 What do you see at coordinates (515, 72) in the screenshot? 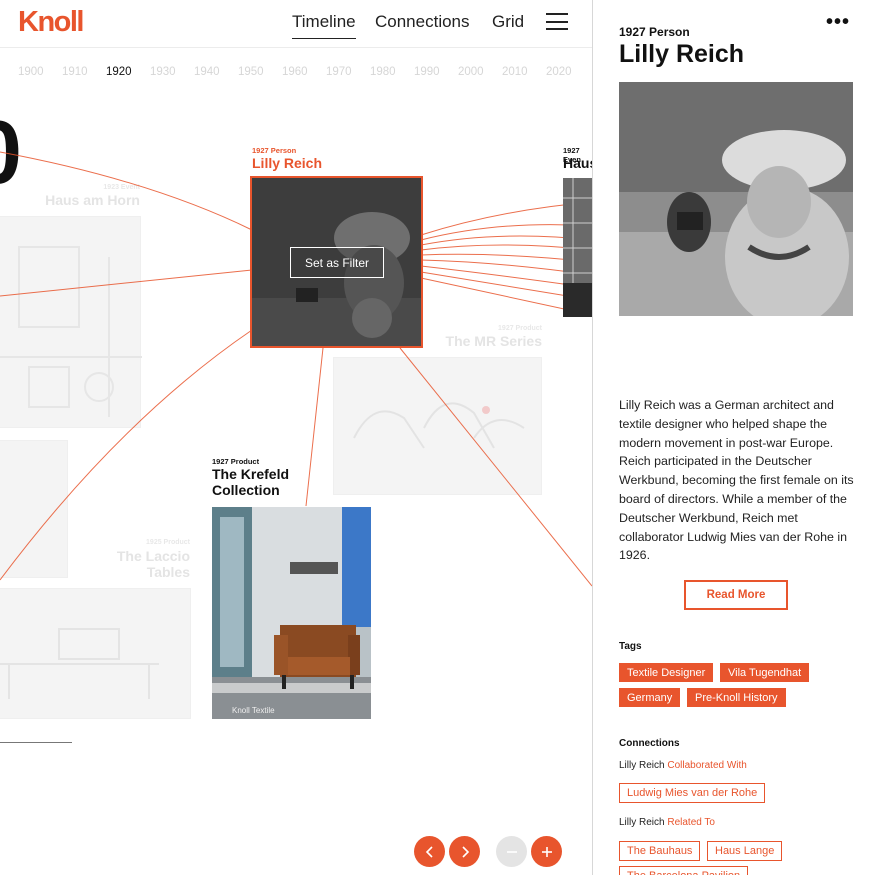
I see `decade-2010: 2010` at bounding box center [515, 72].